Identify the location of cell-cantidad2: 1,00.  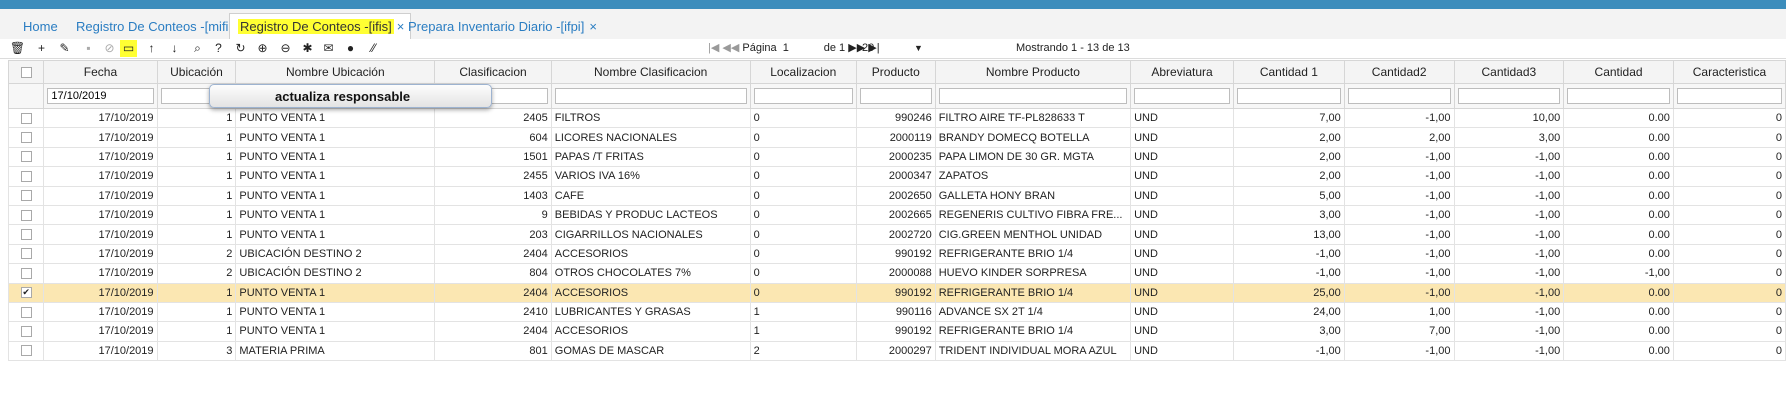
(1399, 312).